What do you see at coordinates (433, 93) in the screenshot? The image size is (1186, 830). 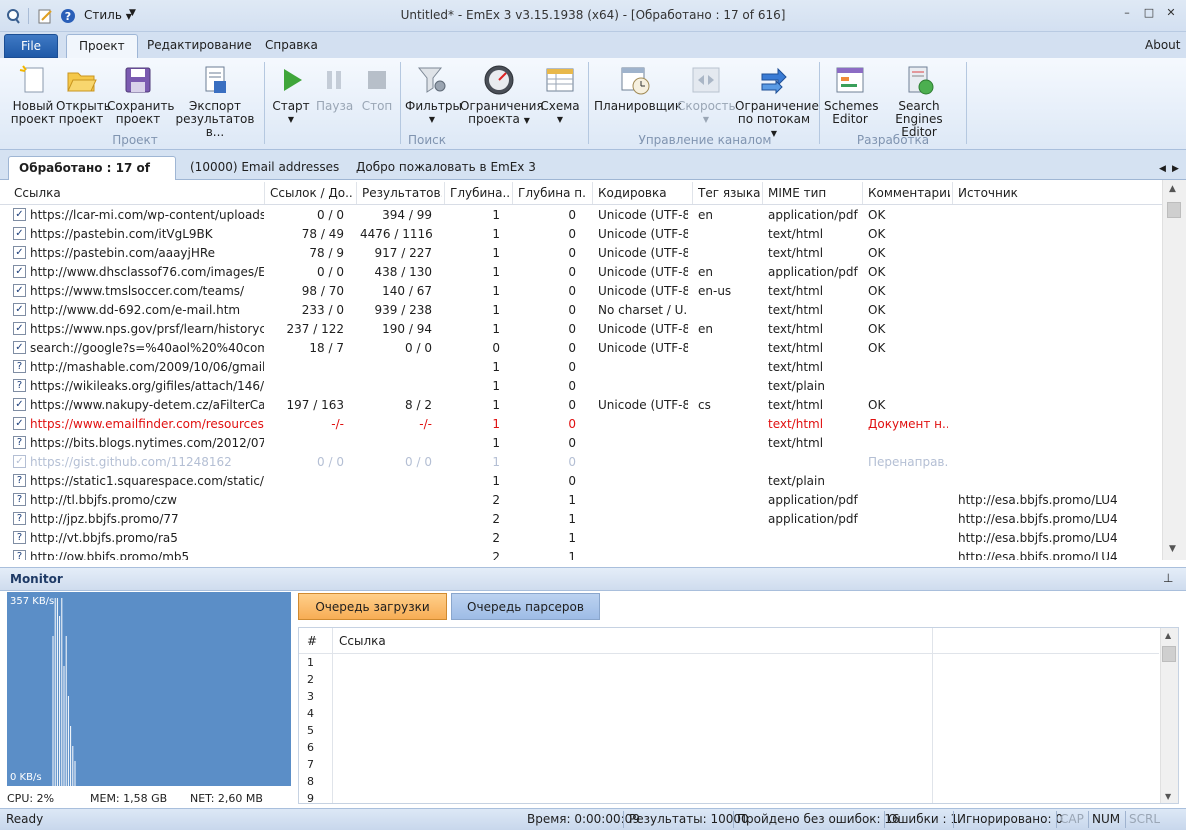 I see `filters-button: Фильтры ▼` at bounding box center [433, 93].